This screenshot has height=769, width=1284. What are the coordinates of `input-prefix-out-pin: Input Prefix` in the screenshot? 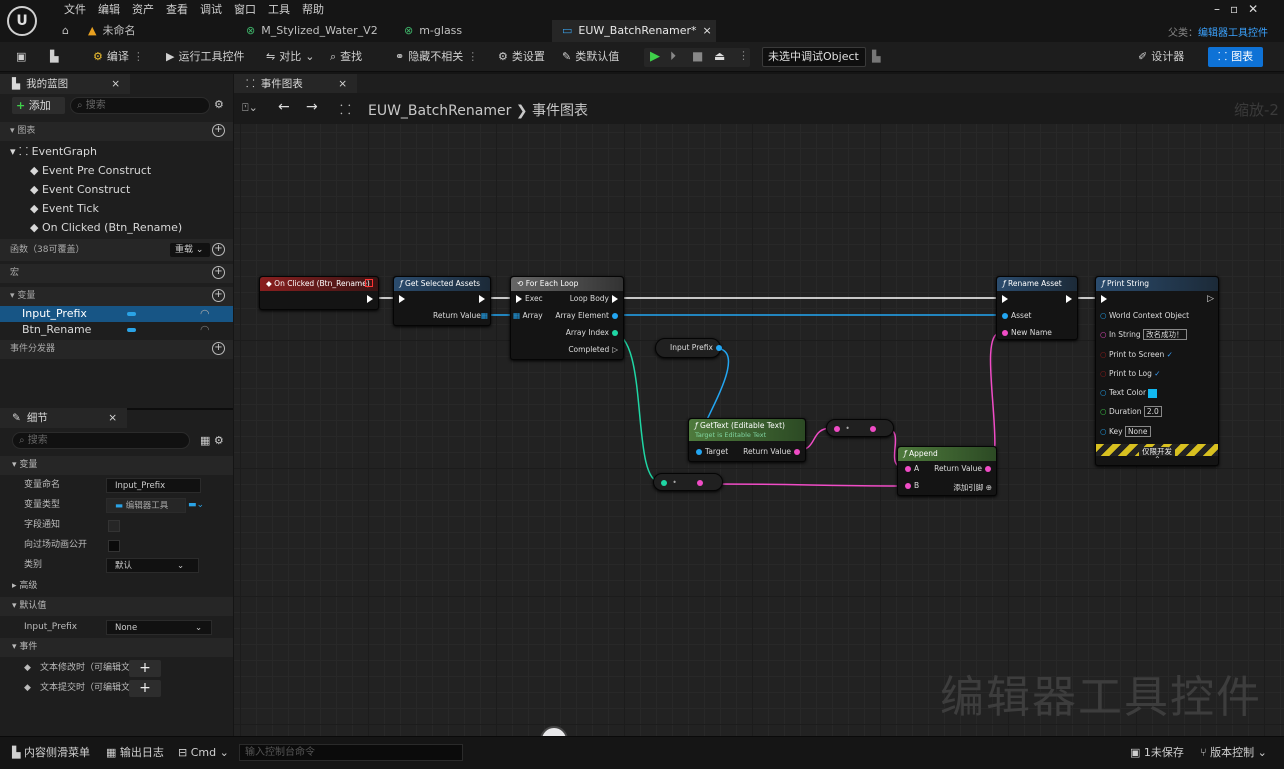 It's located at (697, 348).